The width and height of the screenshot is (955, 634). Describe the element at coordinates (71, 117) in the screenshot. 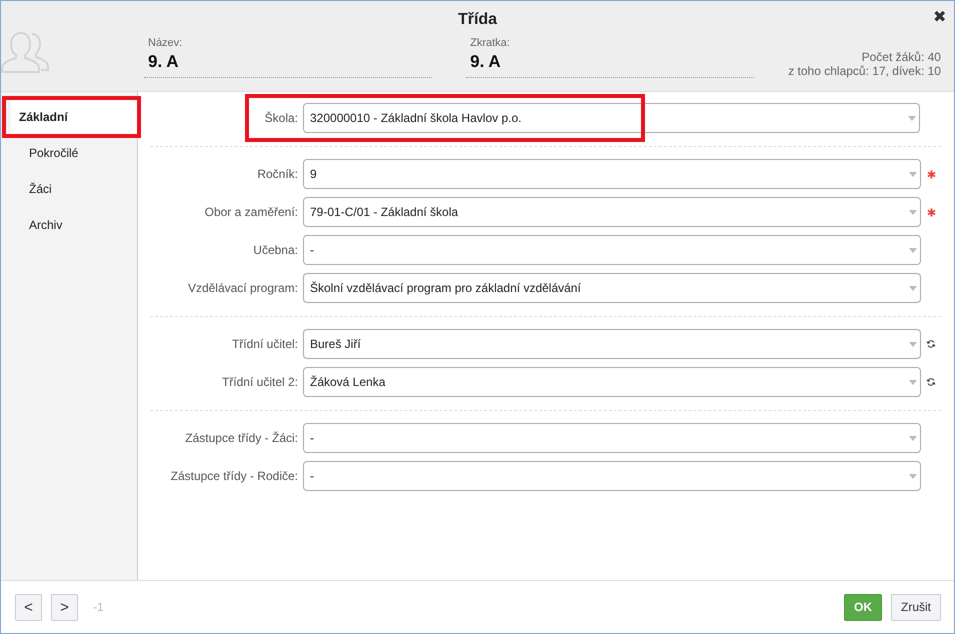

I see `sidebar-tab: Základní` at that location.